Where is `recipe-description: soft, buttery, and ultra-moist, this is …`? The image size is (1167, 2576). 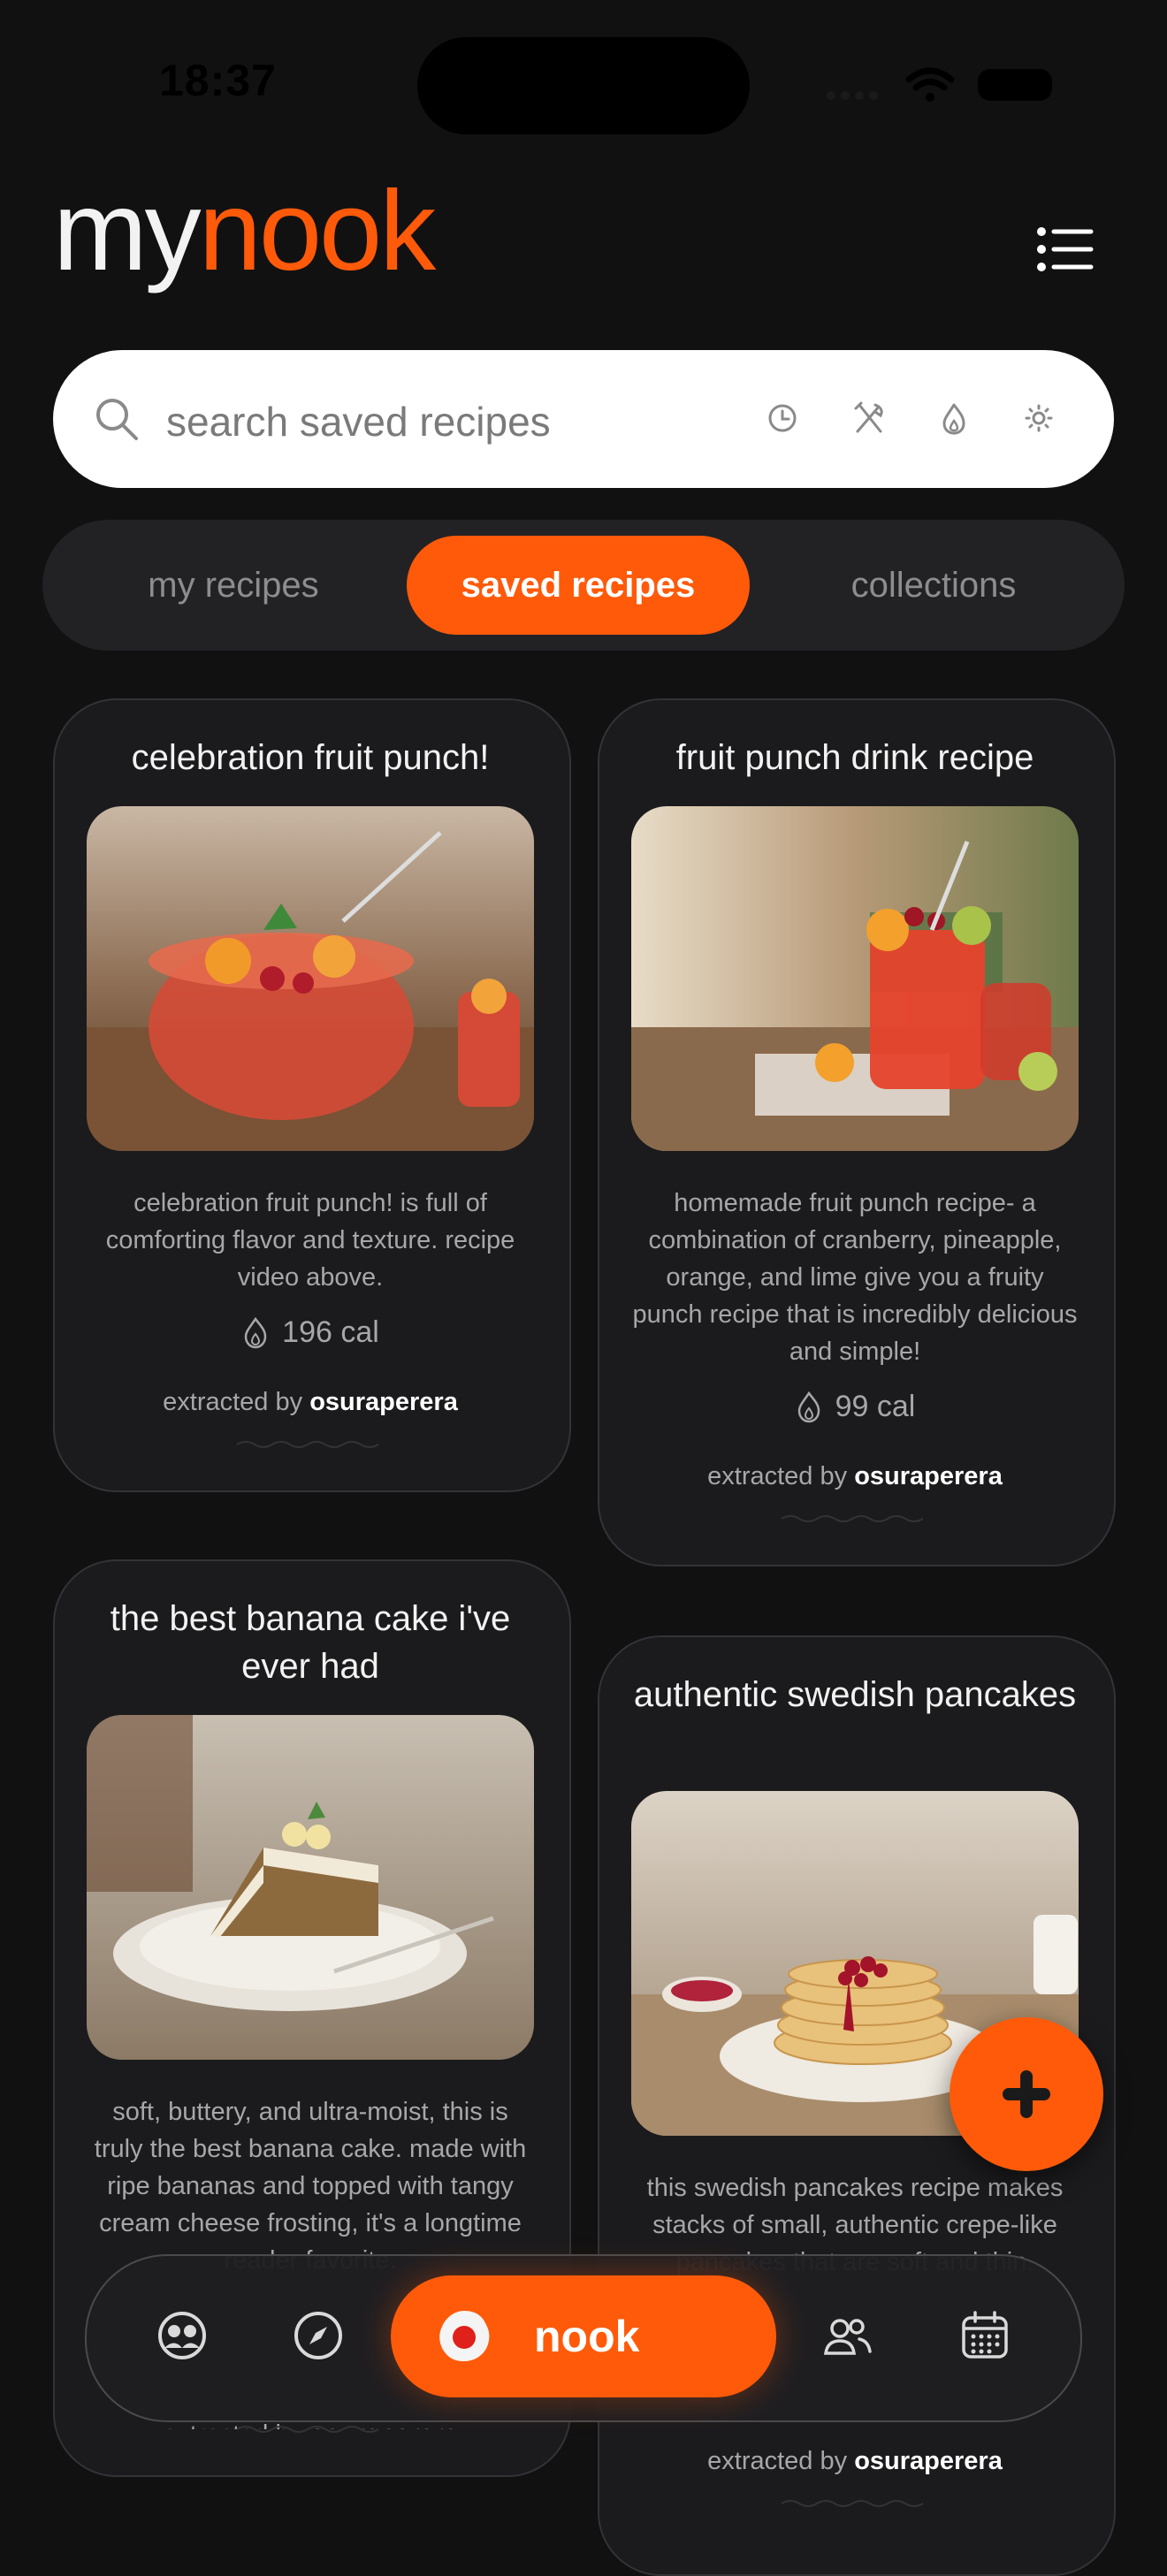 recipe-description: soft, buttery, and ultra-moist, this is … is located at coordinates (310, 2186).